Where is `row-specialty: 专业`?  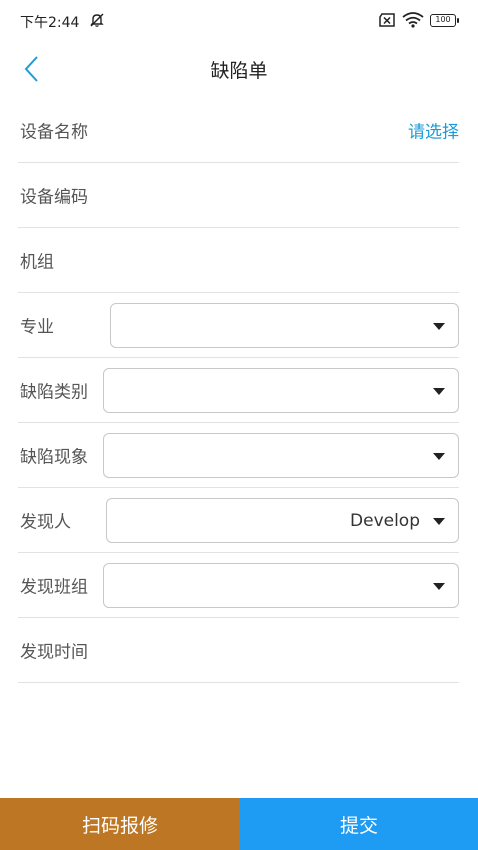
row-specialty: 专业 is located at coordinates (238, 325).